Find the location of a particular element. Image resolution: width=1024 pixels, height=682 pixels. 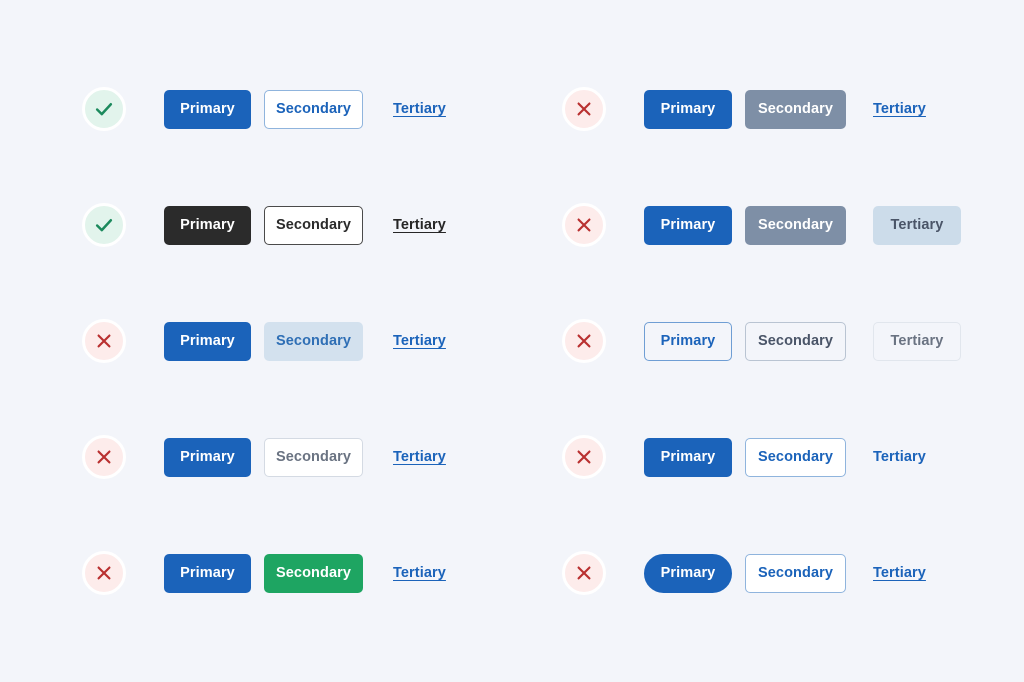

example-row-4-left: Primary Secondary Tertiary is located at coordinates (292, 457).